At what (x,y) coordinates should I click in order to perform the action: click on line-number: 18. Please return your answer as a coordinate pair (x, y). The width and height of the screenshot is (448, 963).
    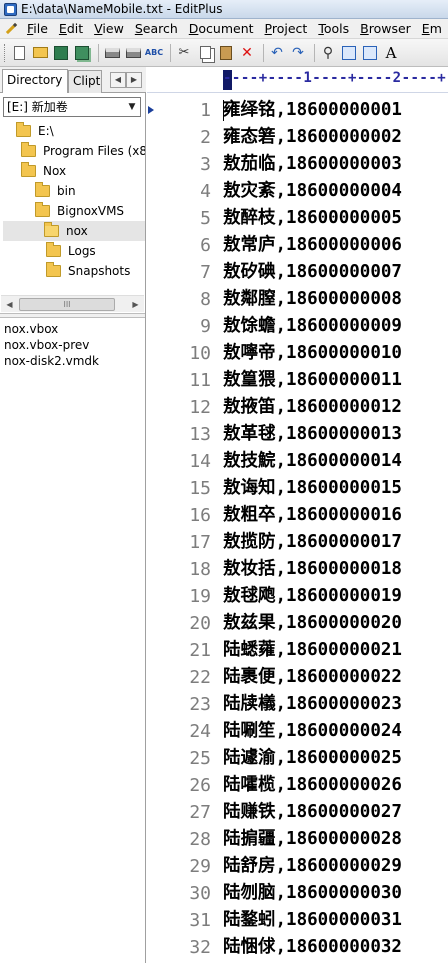
    Looking at the image, I should click on (200, 569).